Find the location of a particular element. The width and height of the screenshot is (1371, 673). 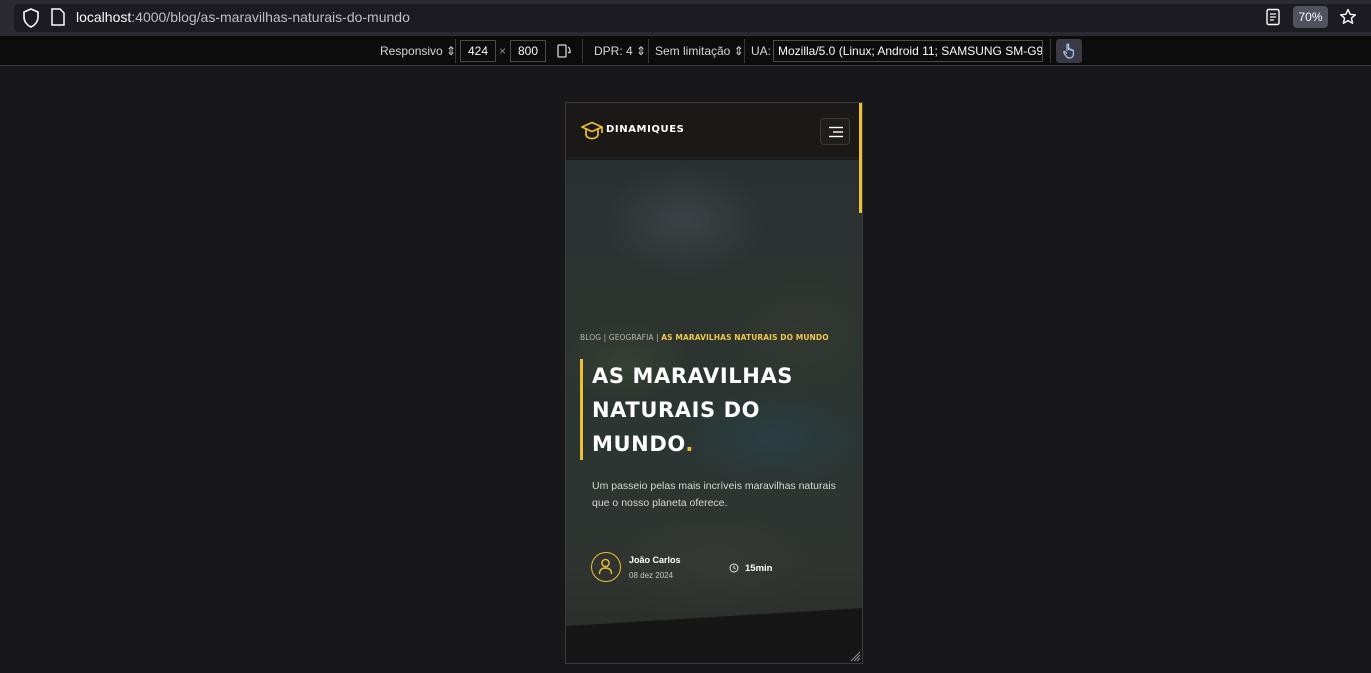

site-header: DINAMIQUES is located at coordinates (714, 131).